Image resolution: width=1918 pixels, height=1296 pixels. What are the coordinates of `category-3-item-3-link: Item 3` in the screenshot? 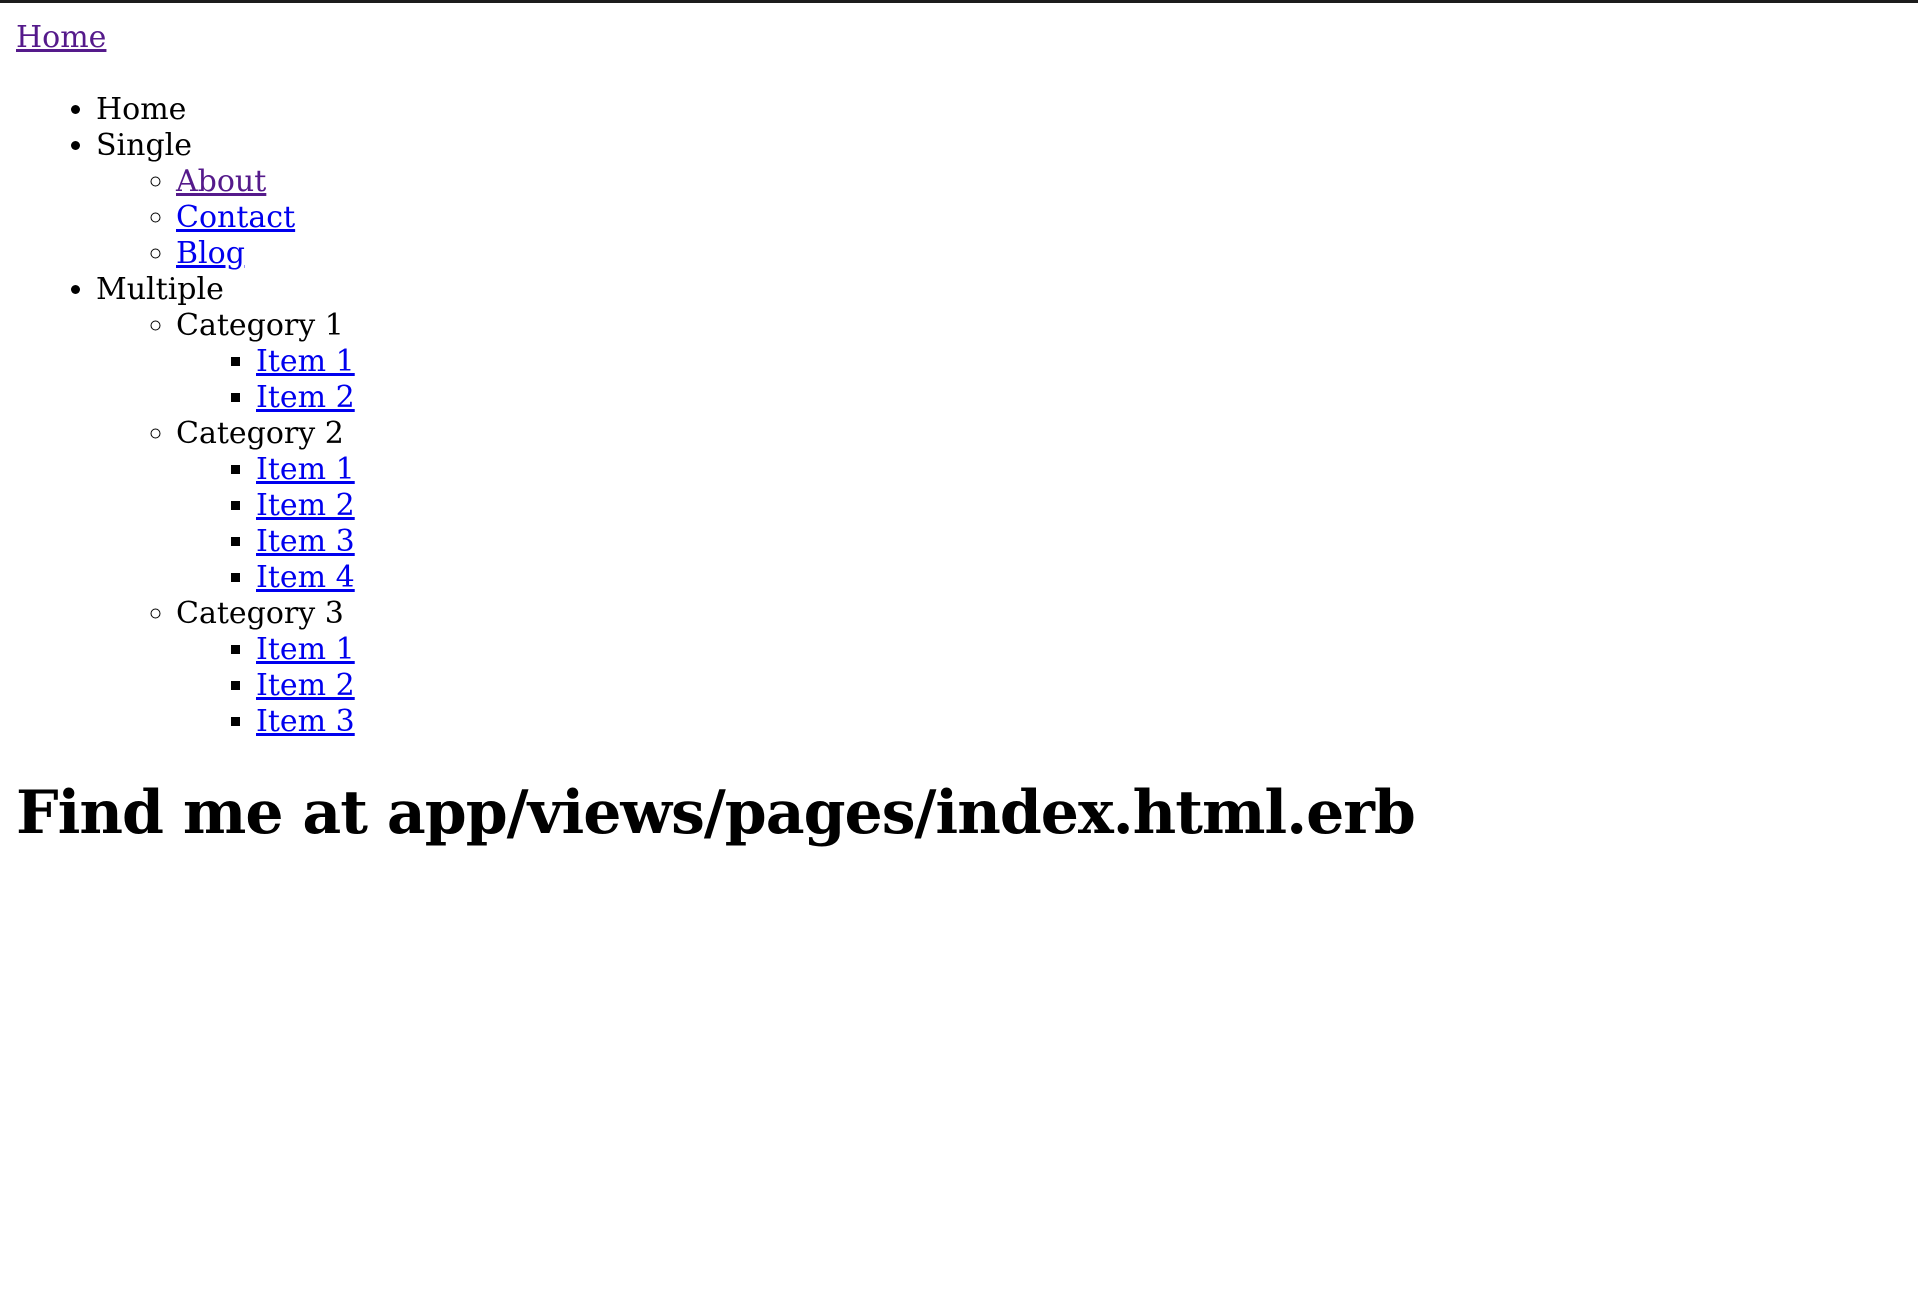 It's located at (305, 721).